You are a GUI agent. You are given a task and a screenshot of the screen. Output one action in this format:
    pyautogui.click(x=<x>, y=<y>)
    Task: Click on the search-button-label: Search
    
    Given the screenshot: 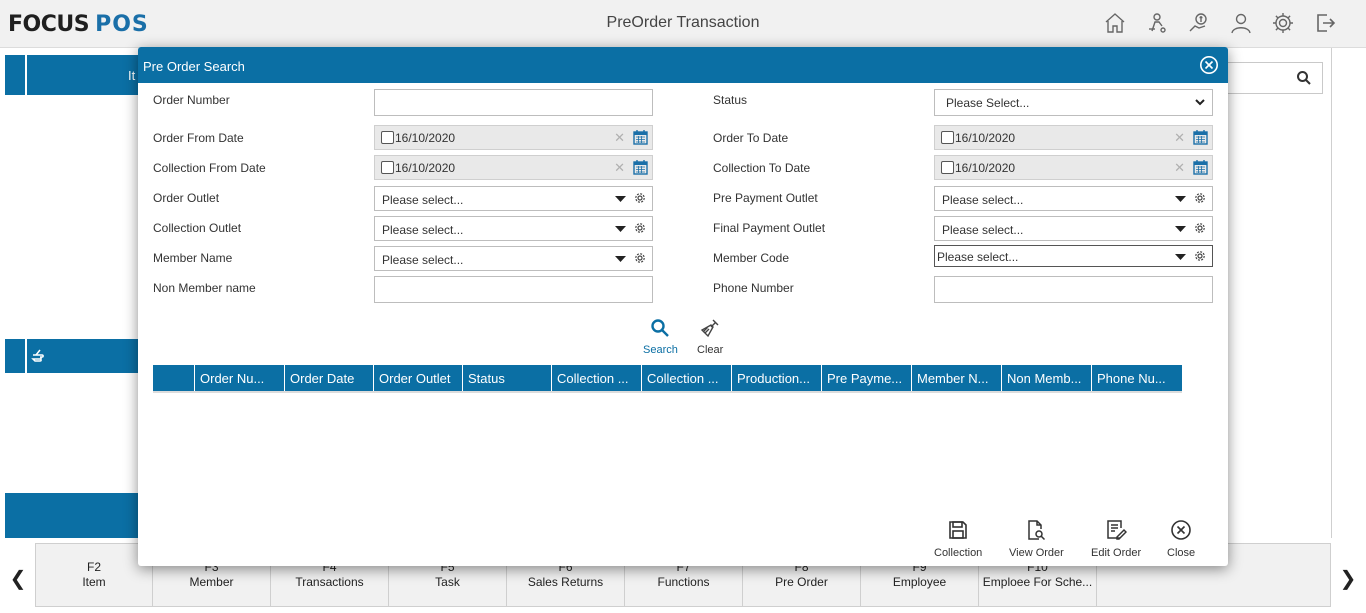 What is the action you would take?
    pyautogui.click(x=660, y=350)
    